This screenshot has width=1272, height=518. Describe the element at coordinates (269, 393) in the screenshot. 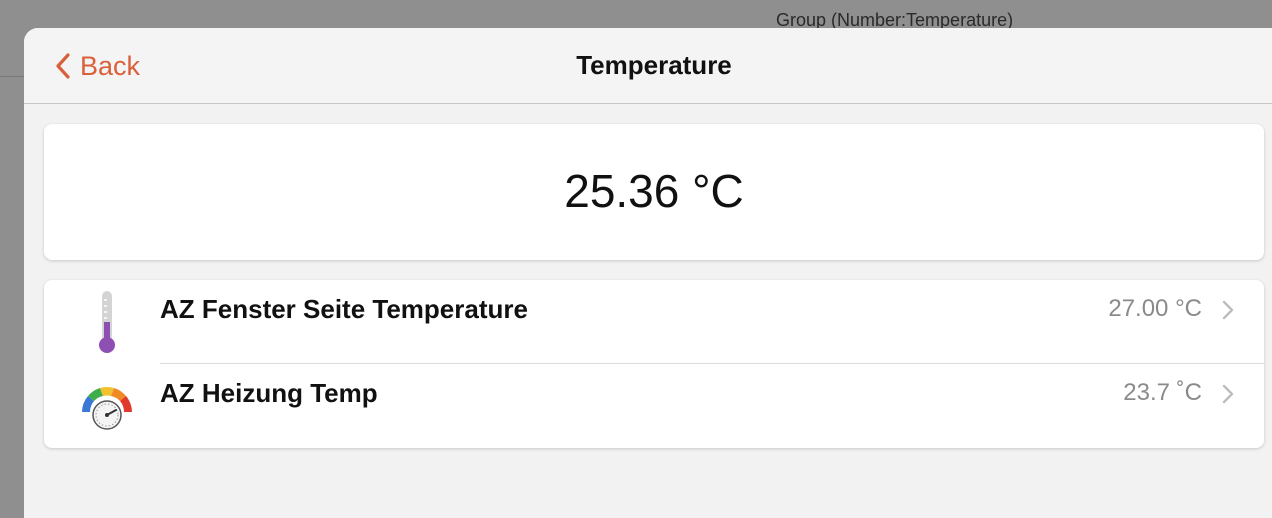

I see `item-label: AZ Heizung Temp` at that location.